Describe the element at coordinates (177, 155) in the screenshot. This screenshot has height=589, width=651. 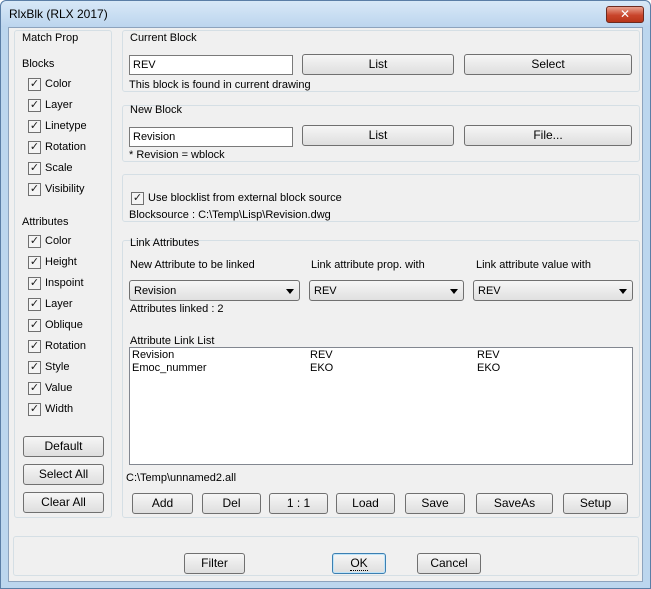
I see `new-block-status: * Revision = wblock` at that location.